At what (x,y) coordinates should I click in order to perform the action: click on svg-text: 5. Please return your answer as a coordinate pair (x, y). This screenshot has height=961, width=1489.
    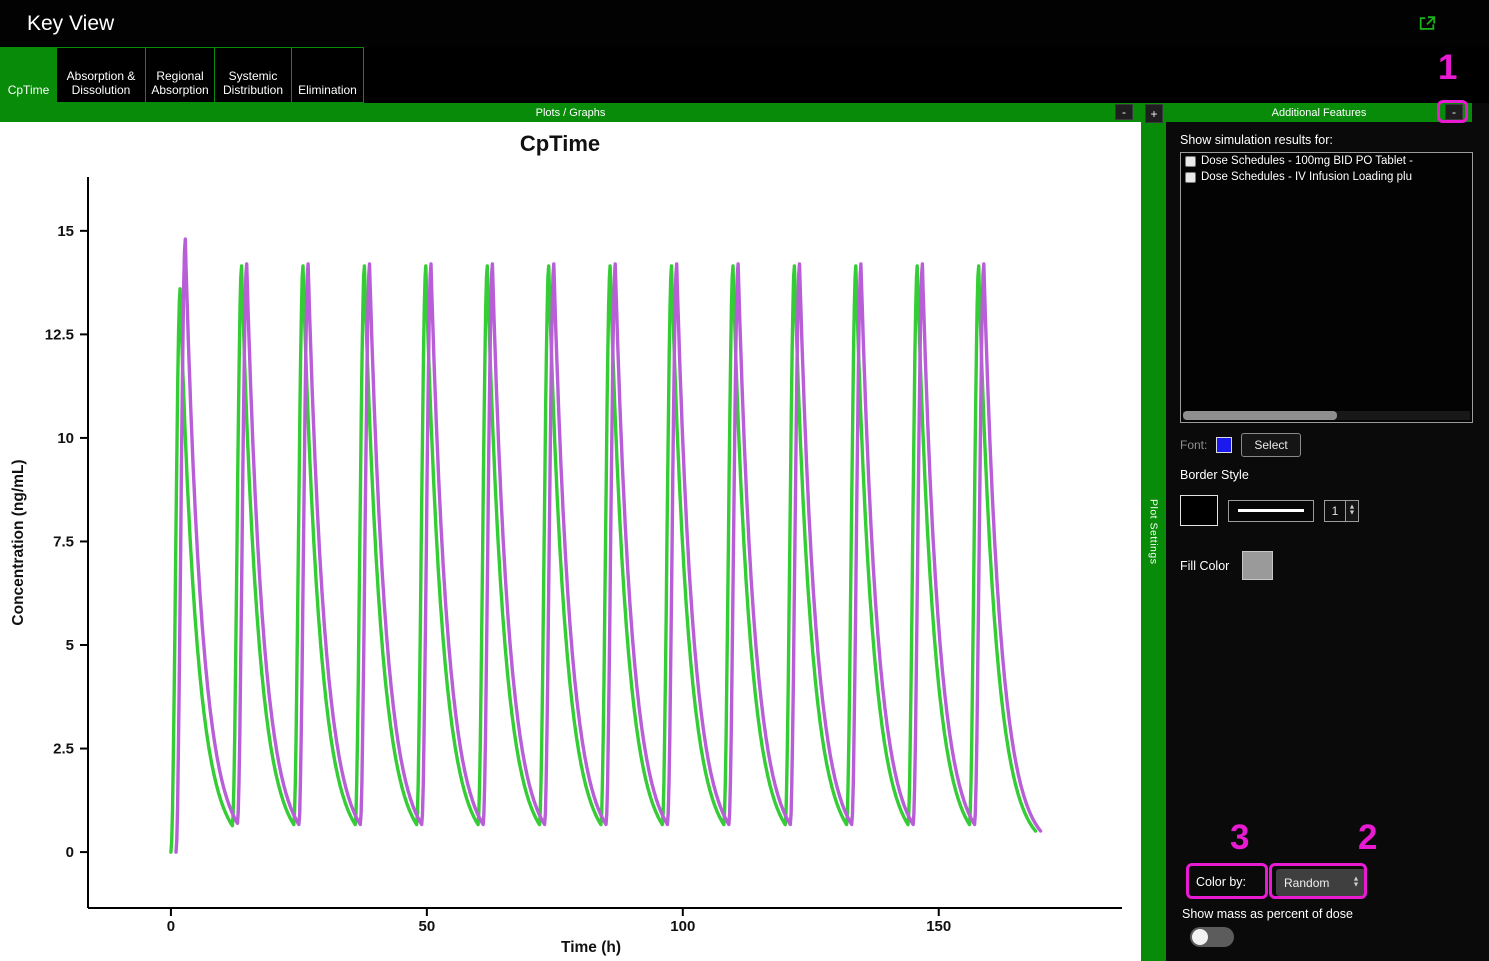
    Looking at the image, I should click on (70, 645).